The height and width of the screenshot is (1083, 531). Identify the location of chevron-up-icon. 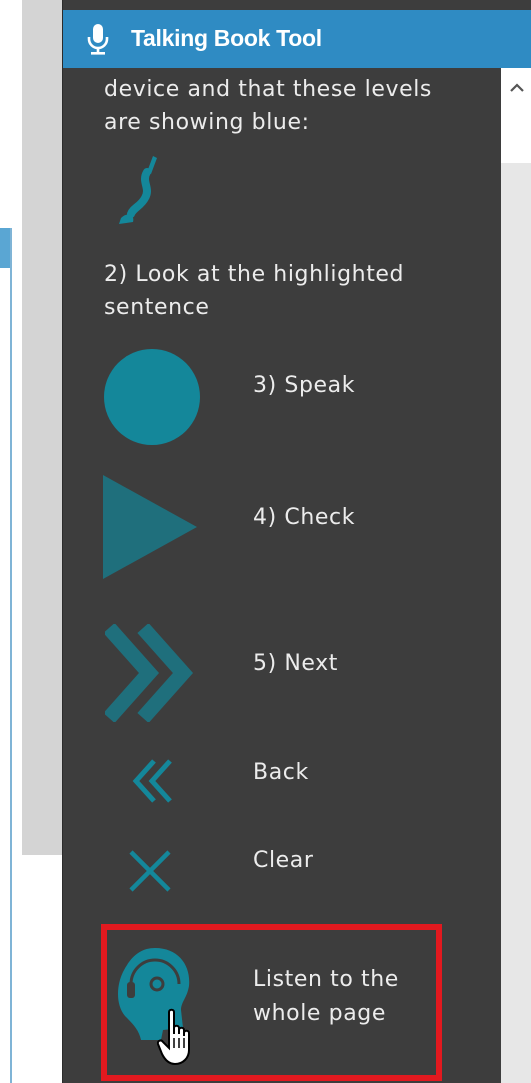
(516, 87).